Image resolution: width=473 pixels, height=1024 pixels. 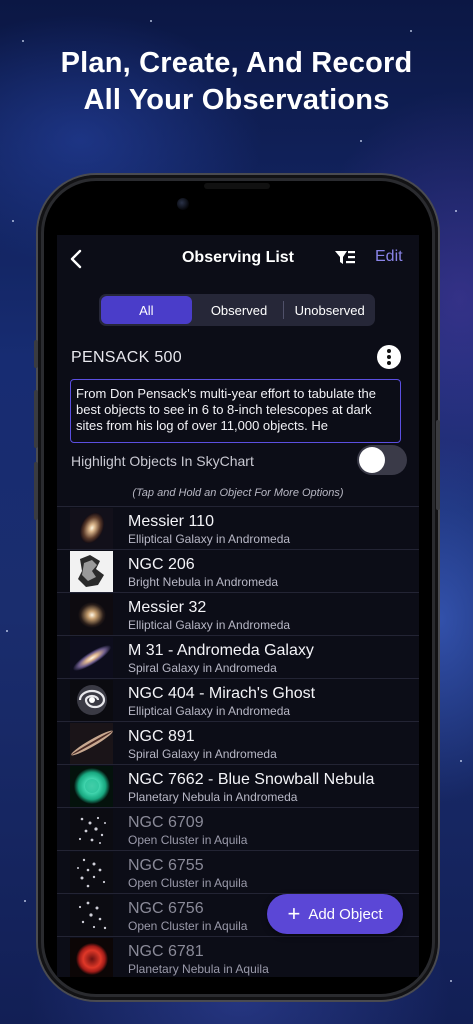 I want to click on phone-volume-down, so click(x=36, y=491).